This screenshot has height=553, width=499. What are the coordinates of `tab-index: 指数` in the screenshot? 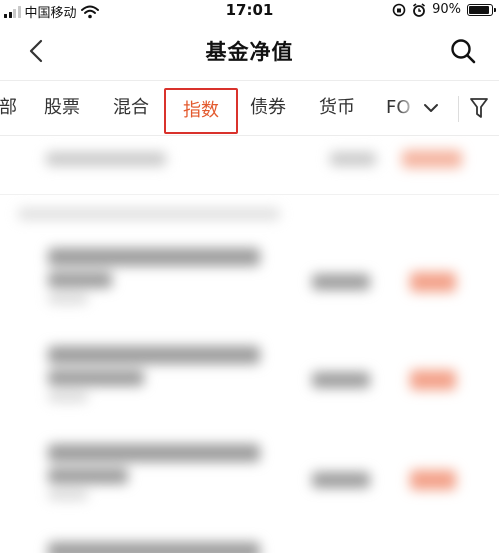 It's located at (201, 111).